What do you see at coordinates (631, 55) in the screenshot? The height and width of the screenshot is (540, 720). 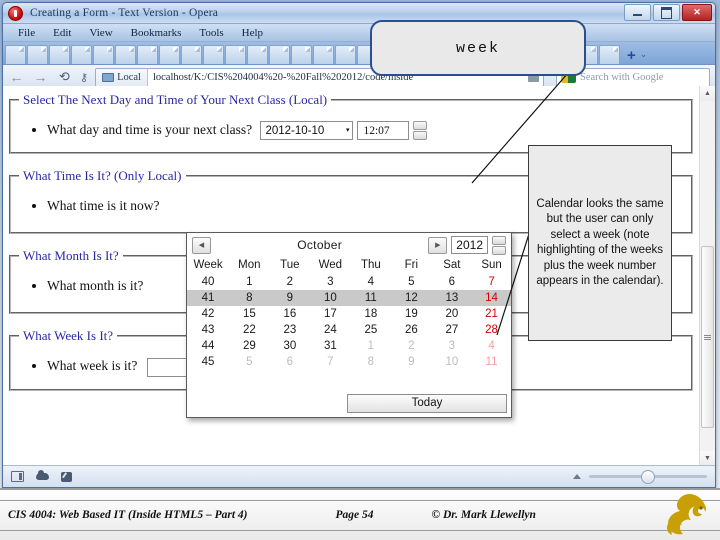 I see `new-tab-button: +` at bounding box center [631, 55].